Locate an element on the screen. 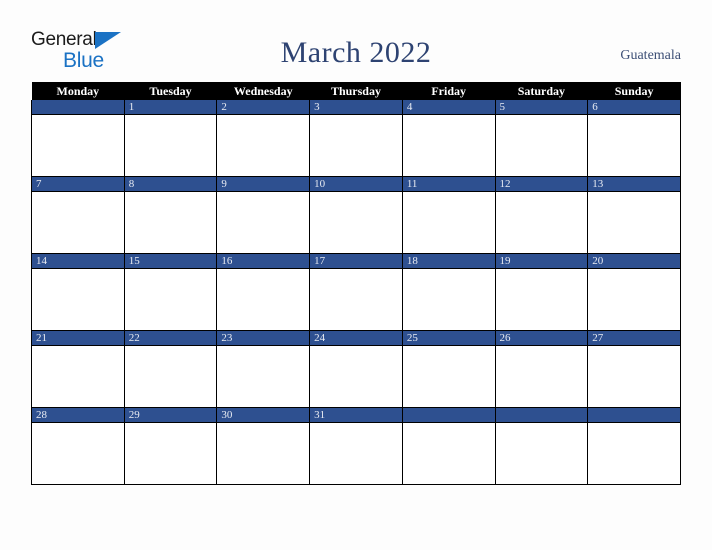 Image resolution: width=712 pixels, height=550 pixels. day-cell: 28 is located at coordinates (78, 446).